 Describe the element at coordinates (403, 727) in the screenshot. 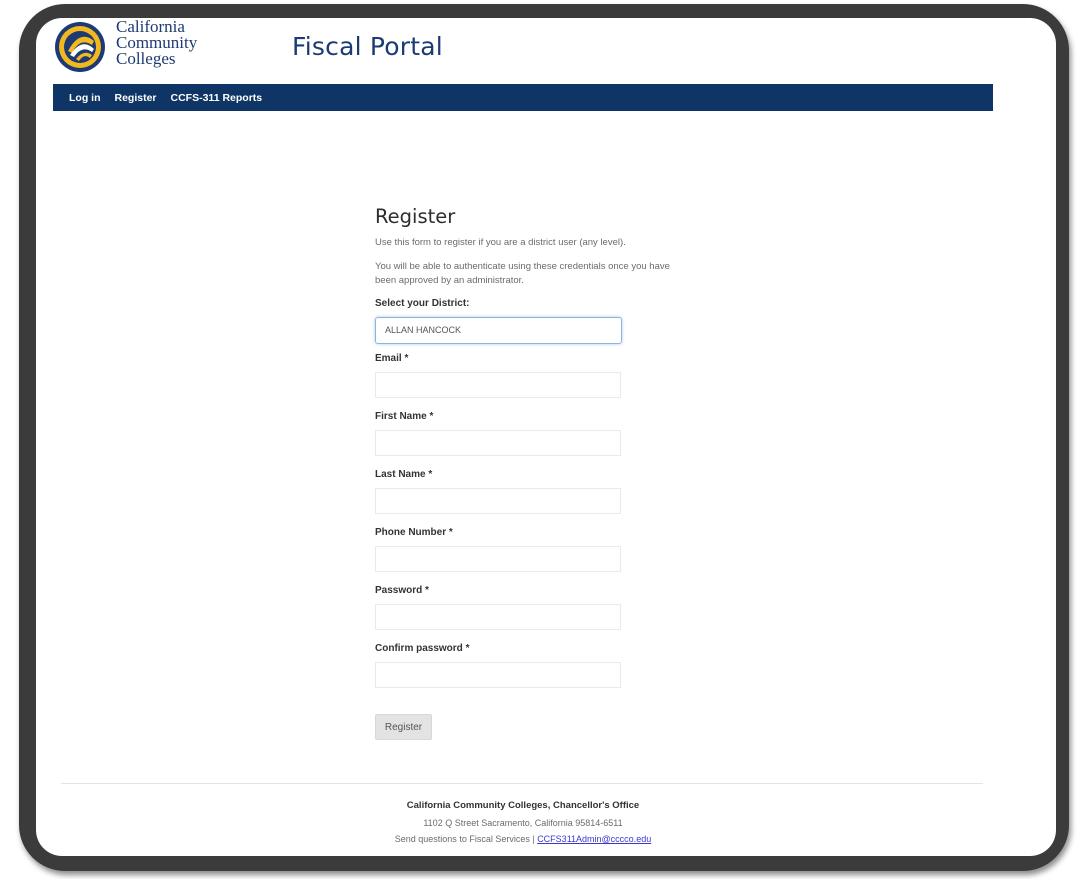

I see `register-button: Register` at that location.